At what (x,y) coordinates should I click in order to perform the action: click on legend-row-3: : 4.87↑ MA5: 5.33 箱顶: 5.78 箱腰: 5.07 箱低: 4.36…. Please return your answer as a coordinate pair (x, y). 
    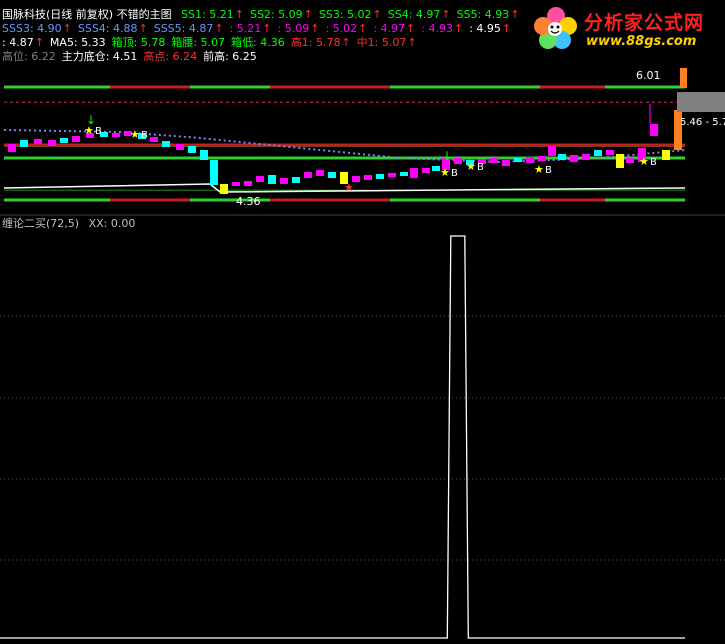
    Looking at the image, I should click on (212, 43).